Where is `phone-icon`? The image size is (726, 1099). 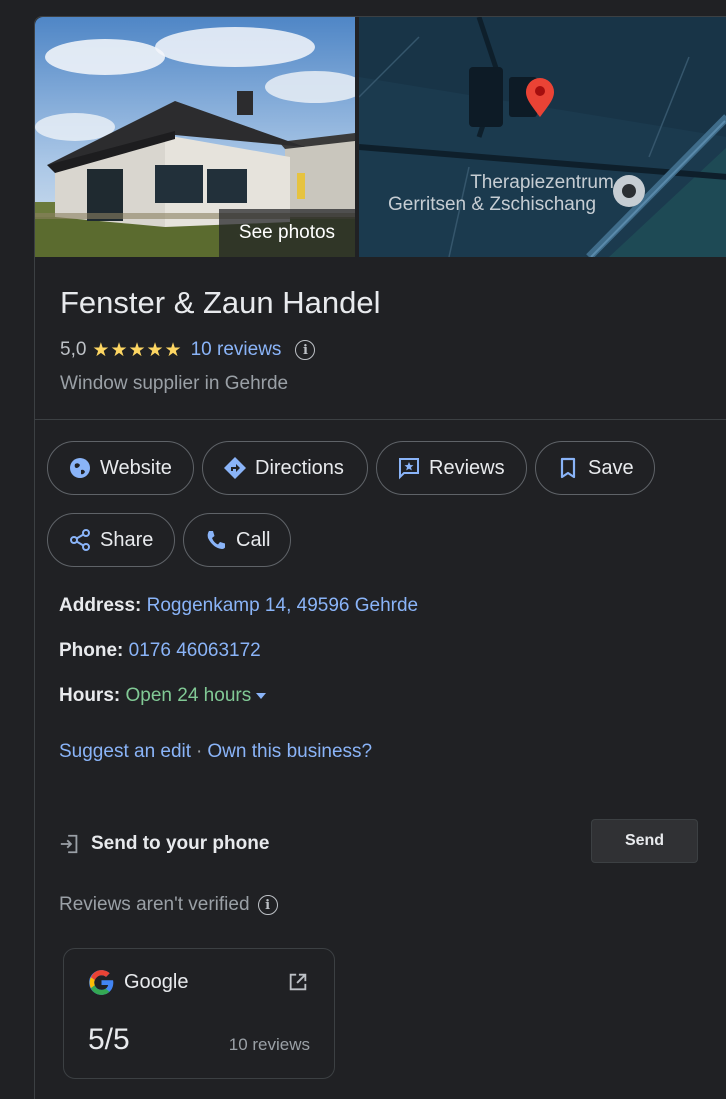 phone-icon is located at coordinates (216, 540).